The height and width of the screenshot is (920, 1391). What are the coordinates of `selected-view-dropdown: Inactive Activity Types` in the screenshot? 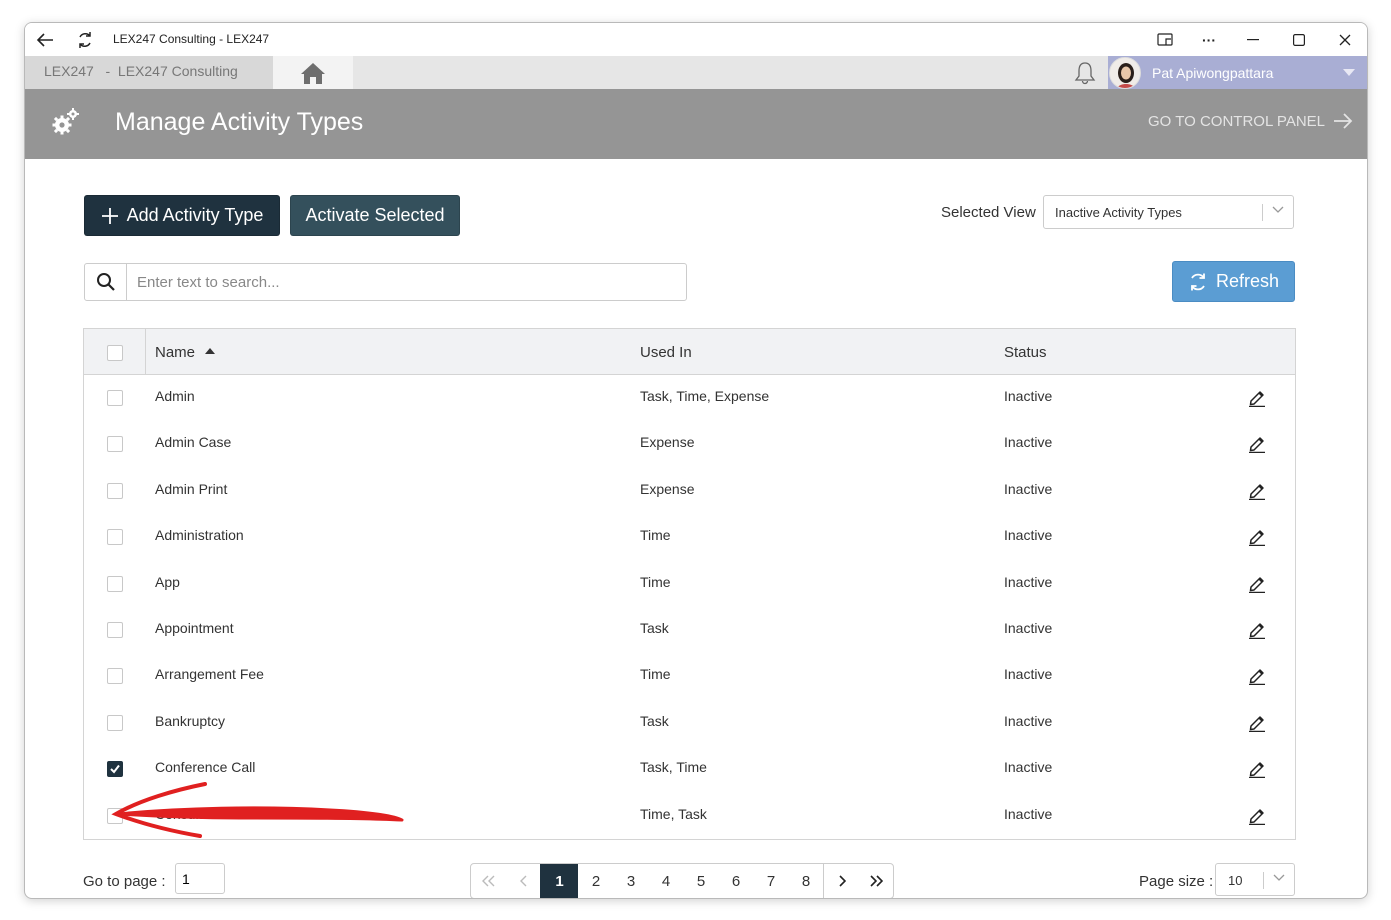 It's located at (1168, 212).